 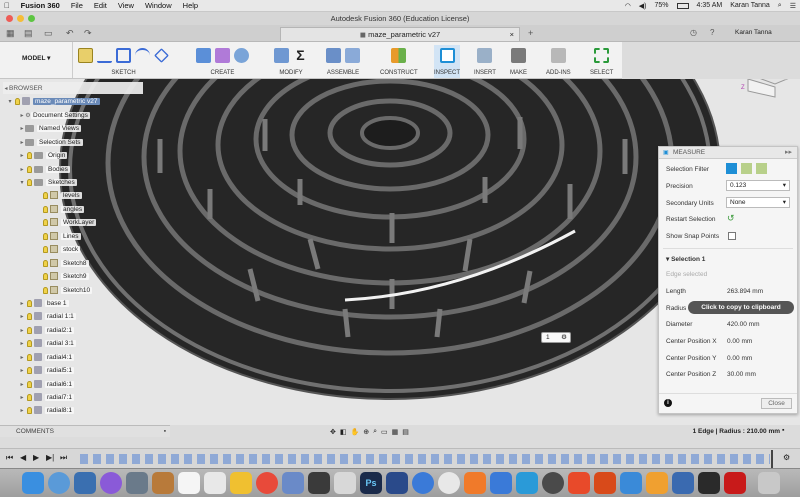 I want to click on offset-plane-icon, so click(x=399, y=55).